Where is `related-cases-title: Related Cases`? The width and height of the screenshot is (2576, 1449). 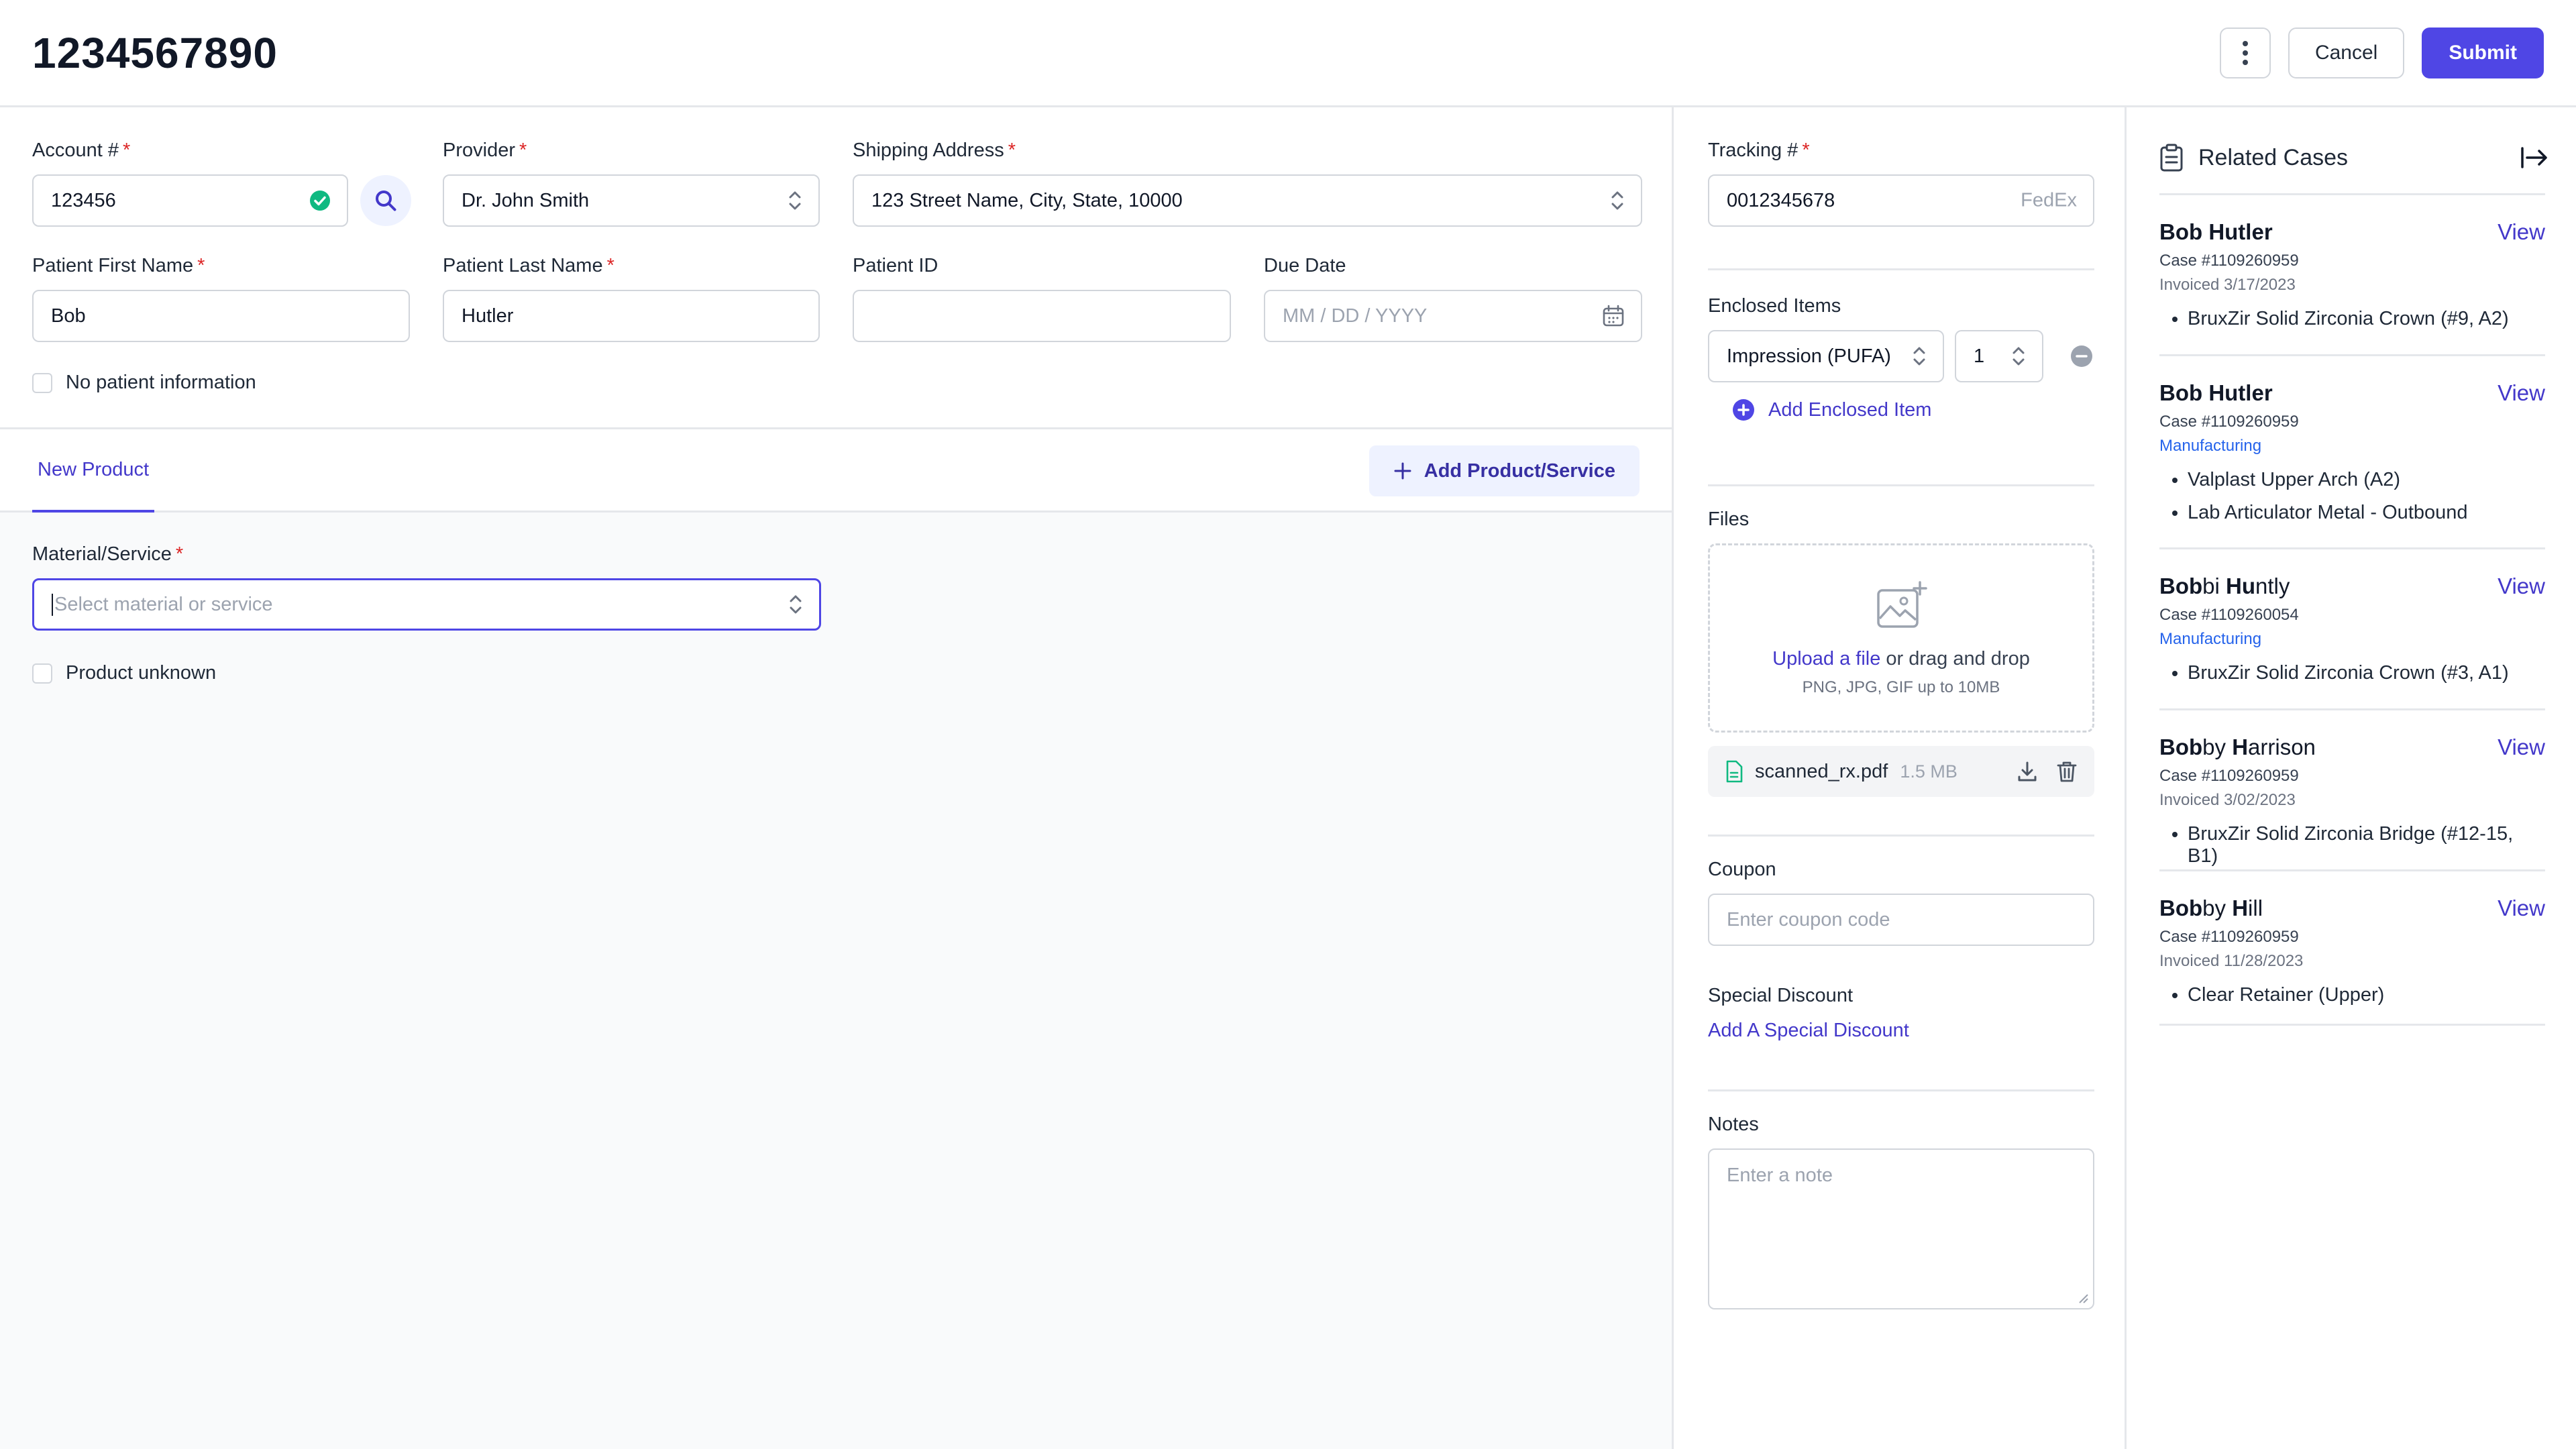 related-cases-title: Related Cases is located at coordinates (2273, 157).